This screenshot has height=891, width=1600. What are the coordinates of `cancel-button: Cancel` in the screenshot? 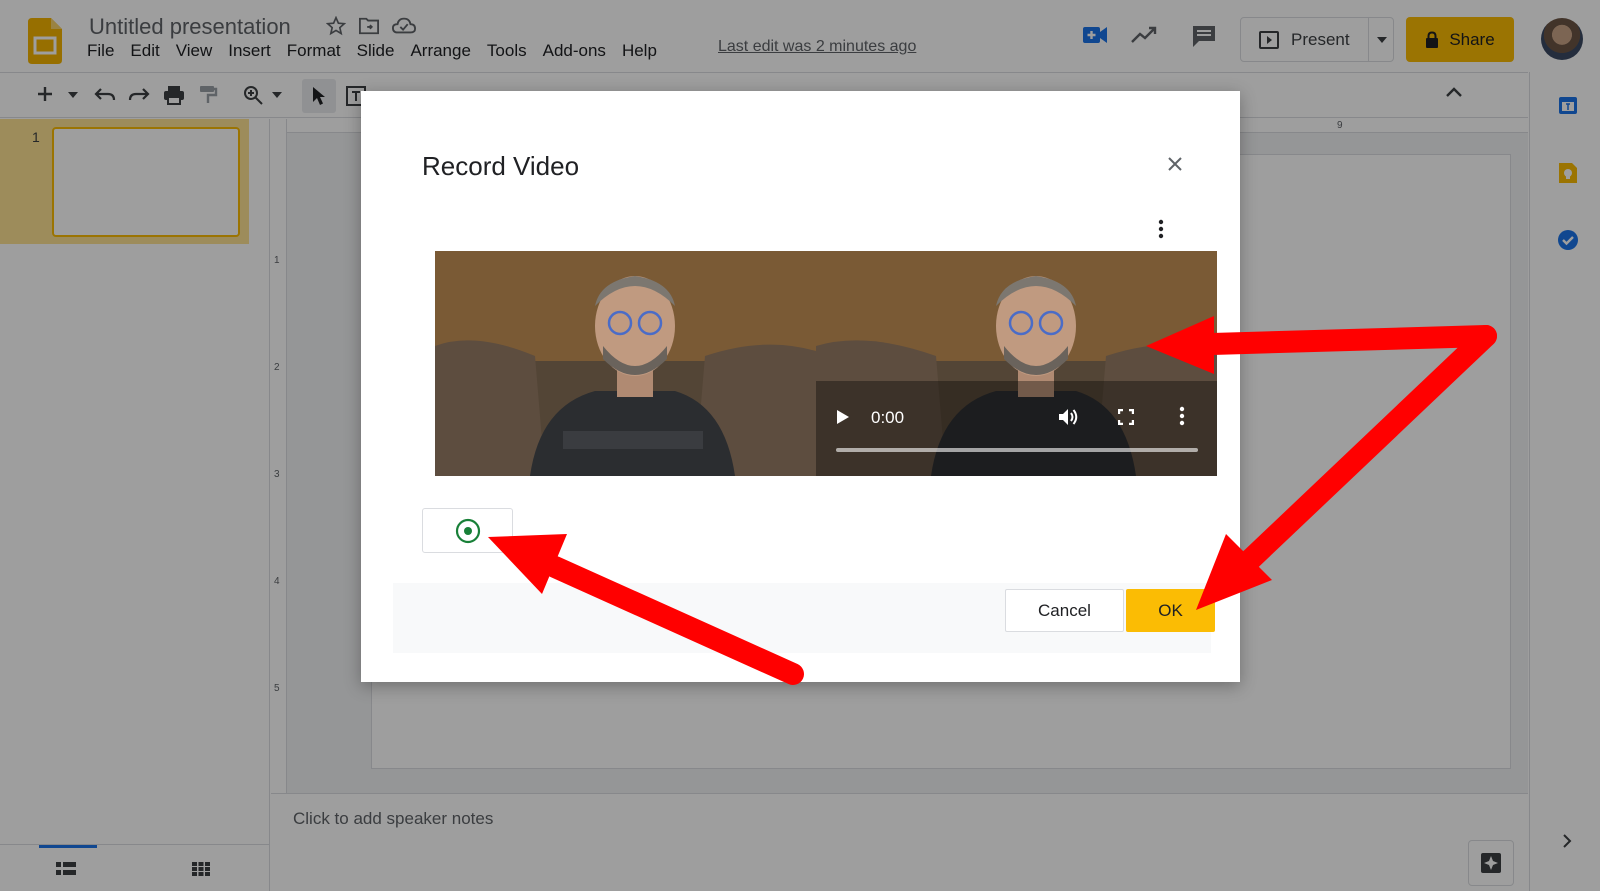 It's located at (1064, 610).